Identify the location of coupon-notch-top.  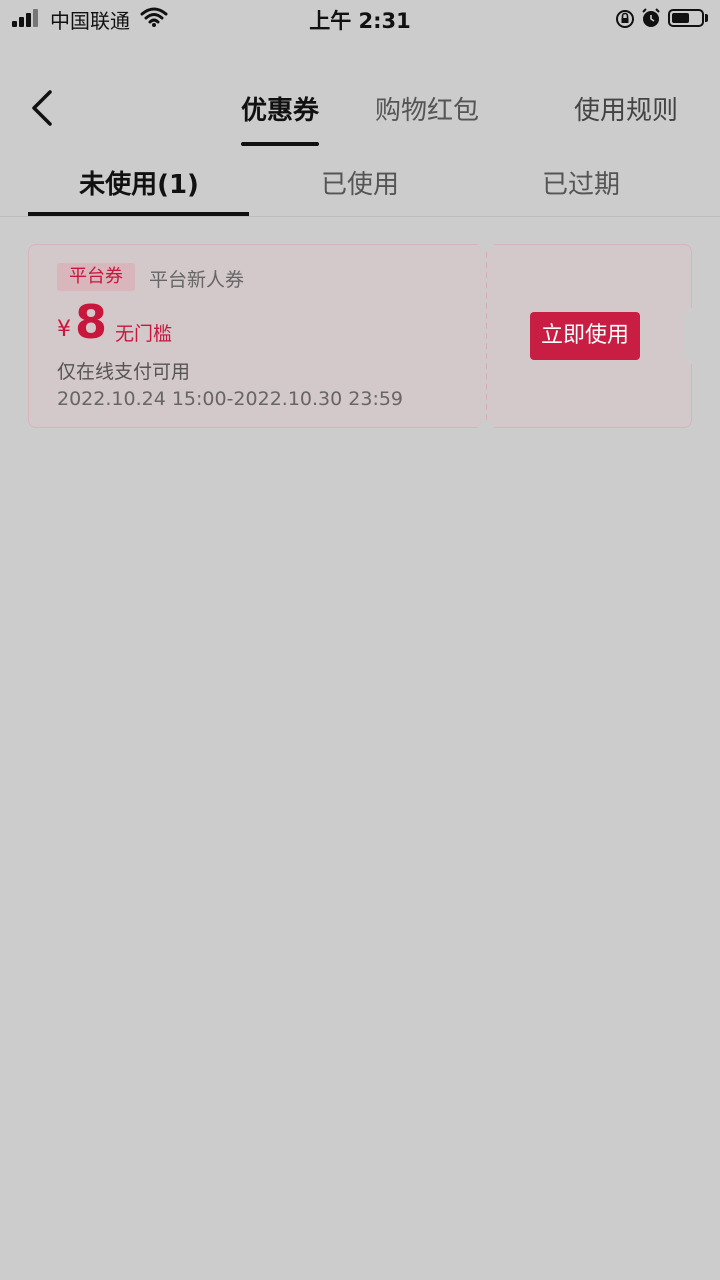
(486, 244).